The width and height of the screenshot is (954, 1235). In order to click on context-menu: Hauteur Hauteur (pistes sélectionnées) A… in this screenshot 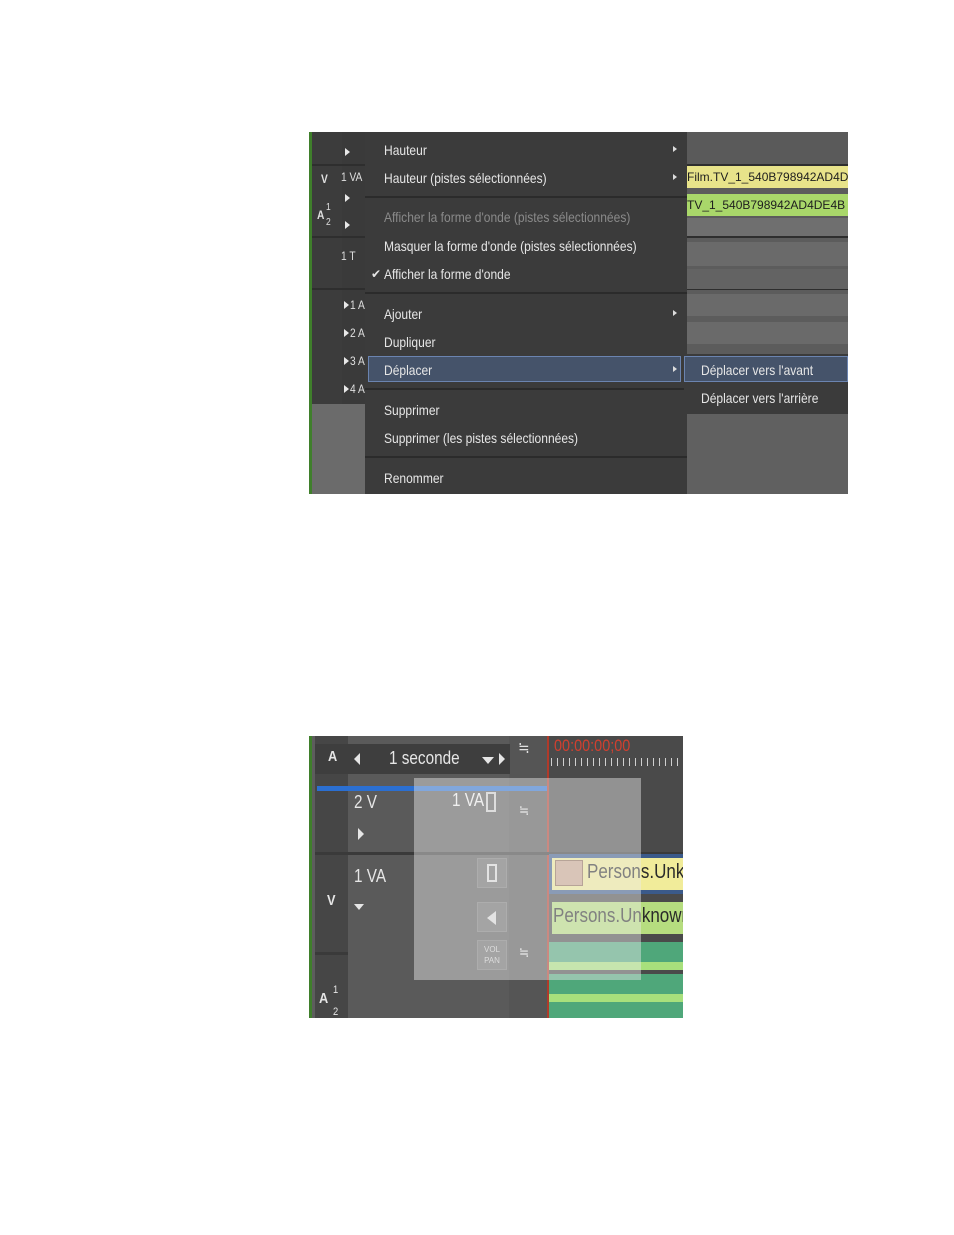, I will do `click(526, 313)`.